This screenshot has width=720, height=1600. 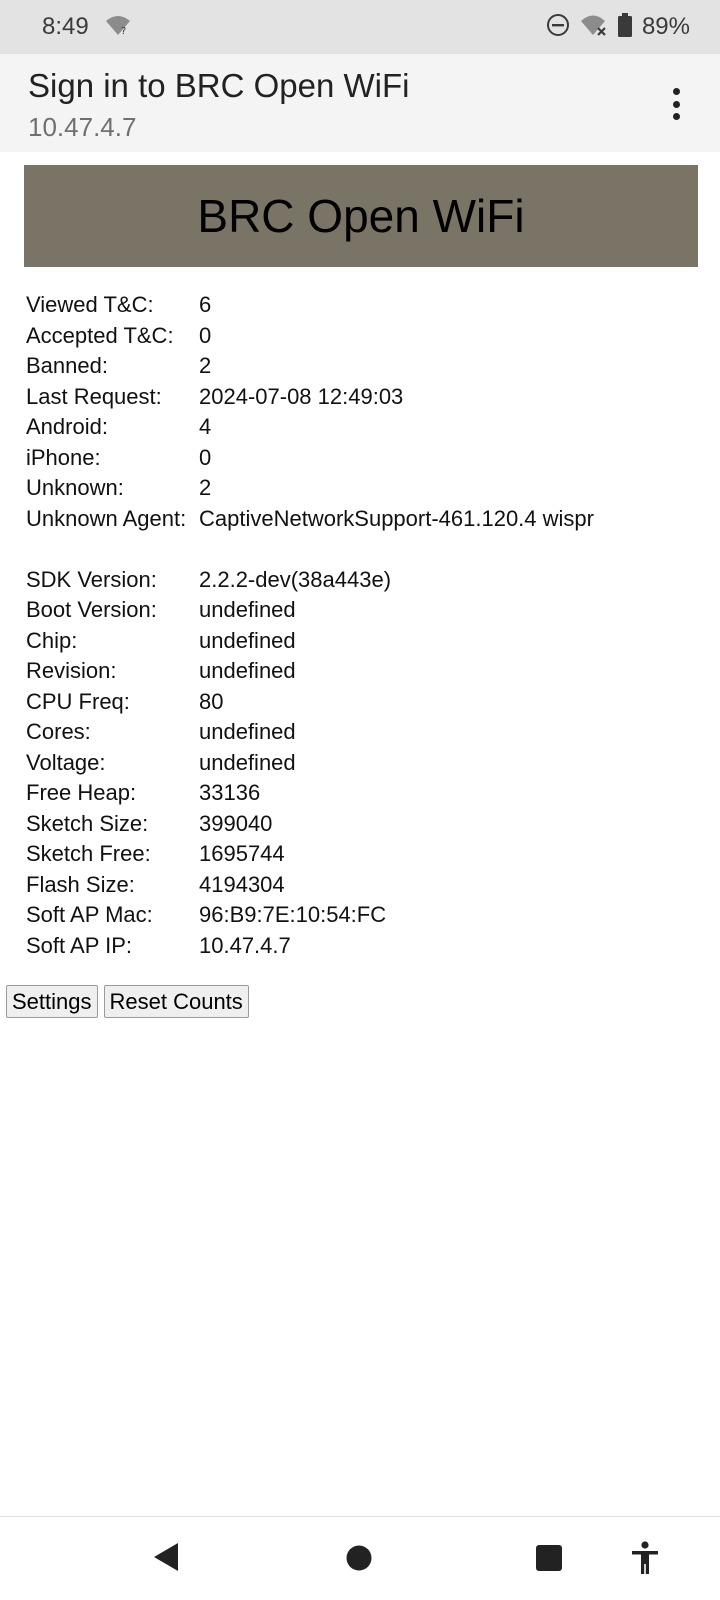 What do you see at coordinates (63, 457) in the screenshot?
I see `stat-label: iPhone:` at bounding box center [63, 457].